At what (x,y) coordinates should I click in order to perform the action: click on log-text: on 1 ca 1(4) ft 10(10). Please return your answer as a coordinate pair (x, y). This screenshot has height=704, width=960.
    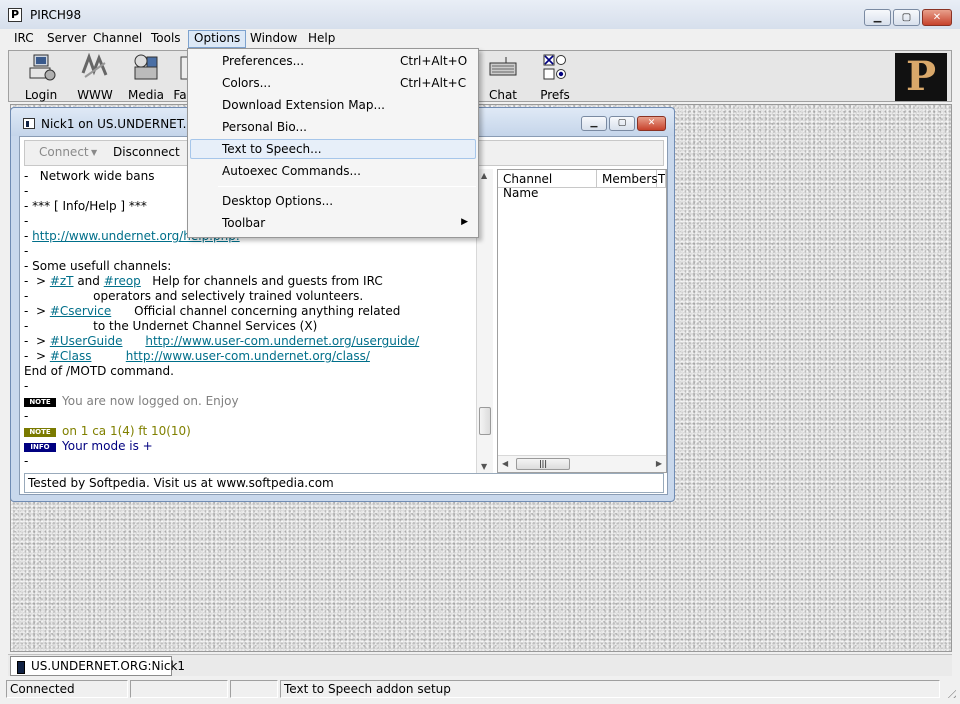
    Looking at the image, I should click on (126, 431).